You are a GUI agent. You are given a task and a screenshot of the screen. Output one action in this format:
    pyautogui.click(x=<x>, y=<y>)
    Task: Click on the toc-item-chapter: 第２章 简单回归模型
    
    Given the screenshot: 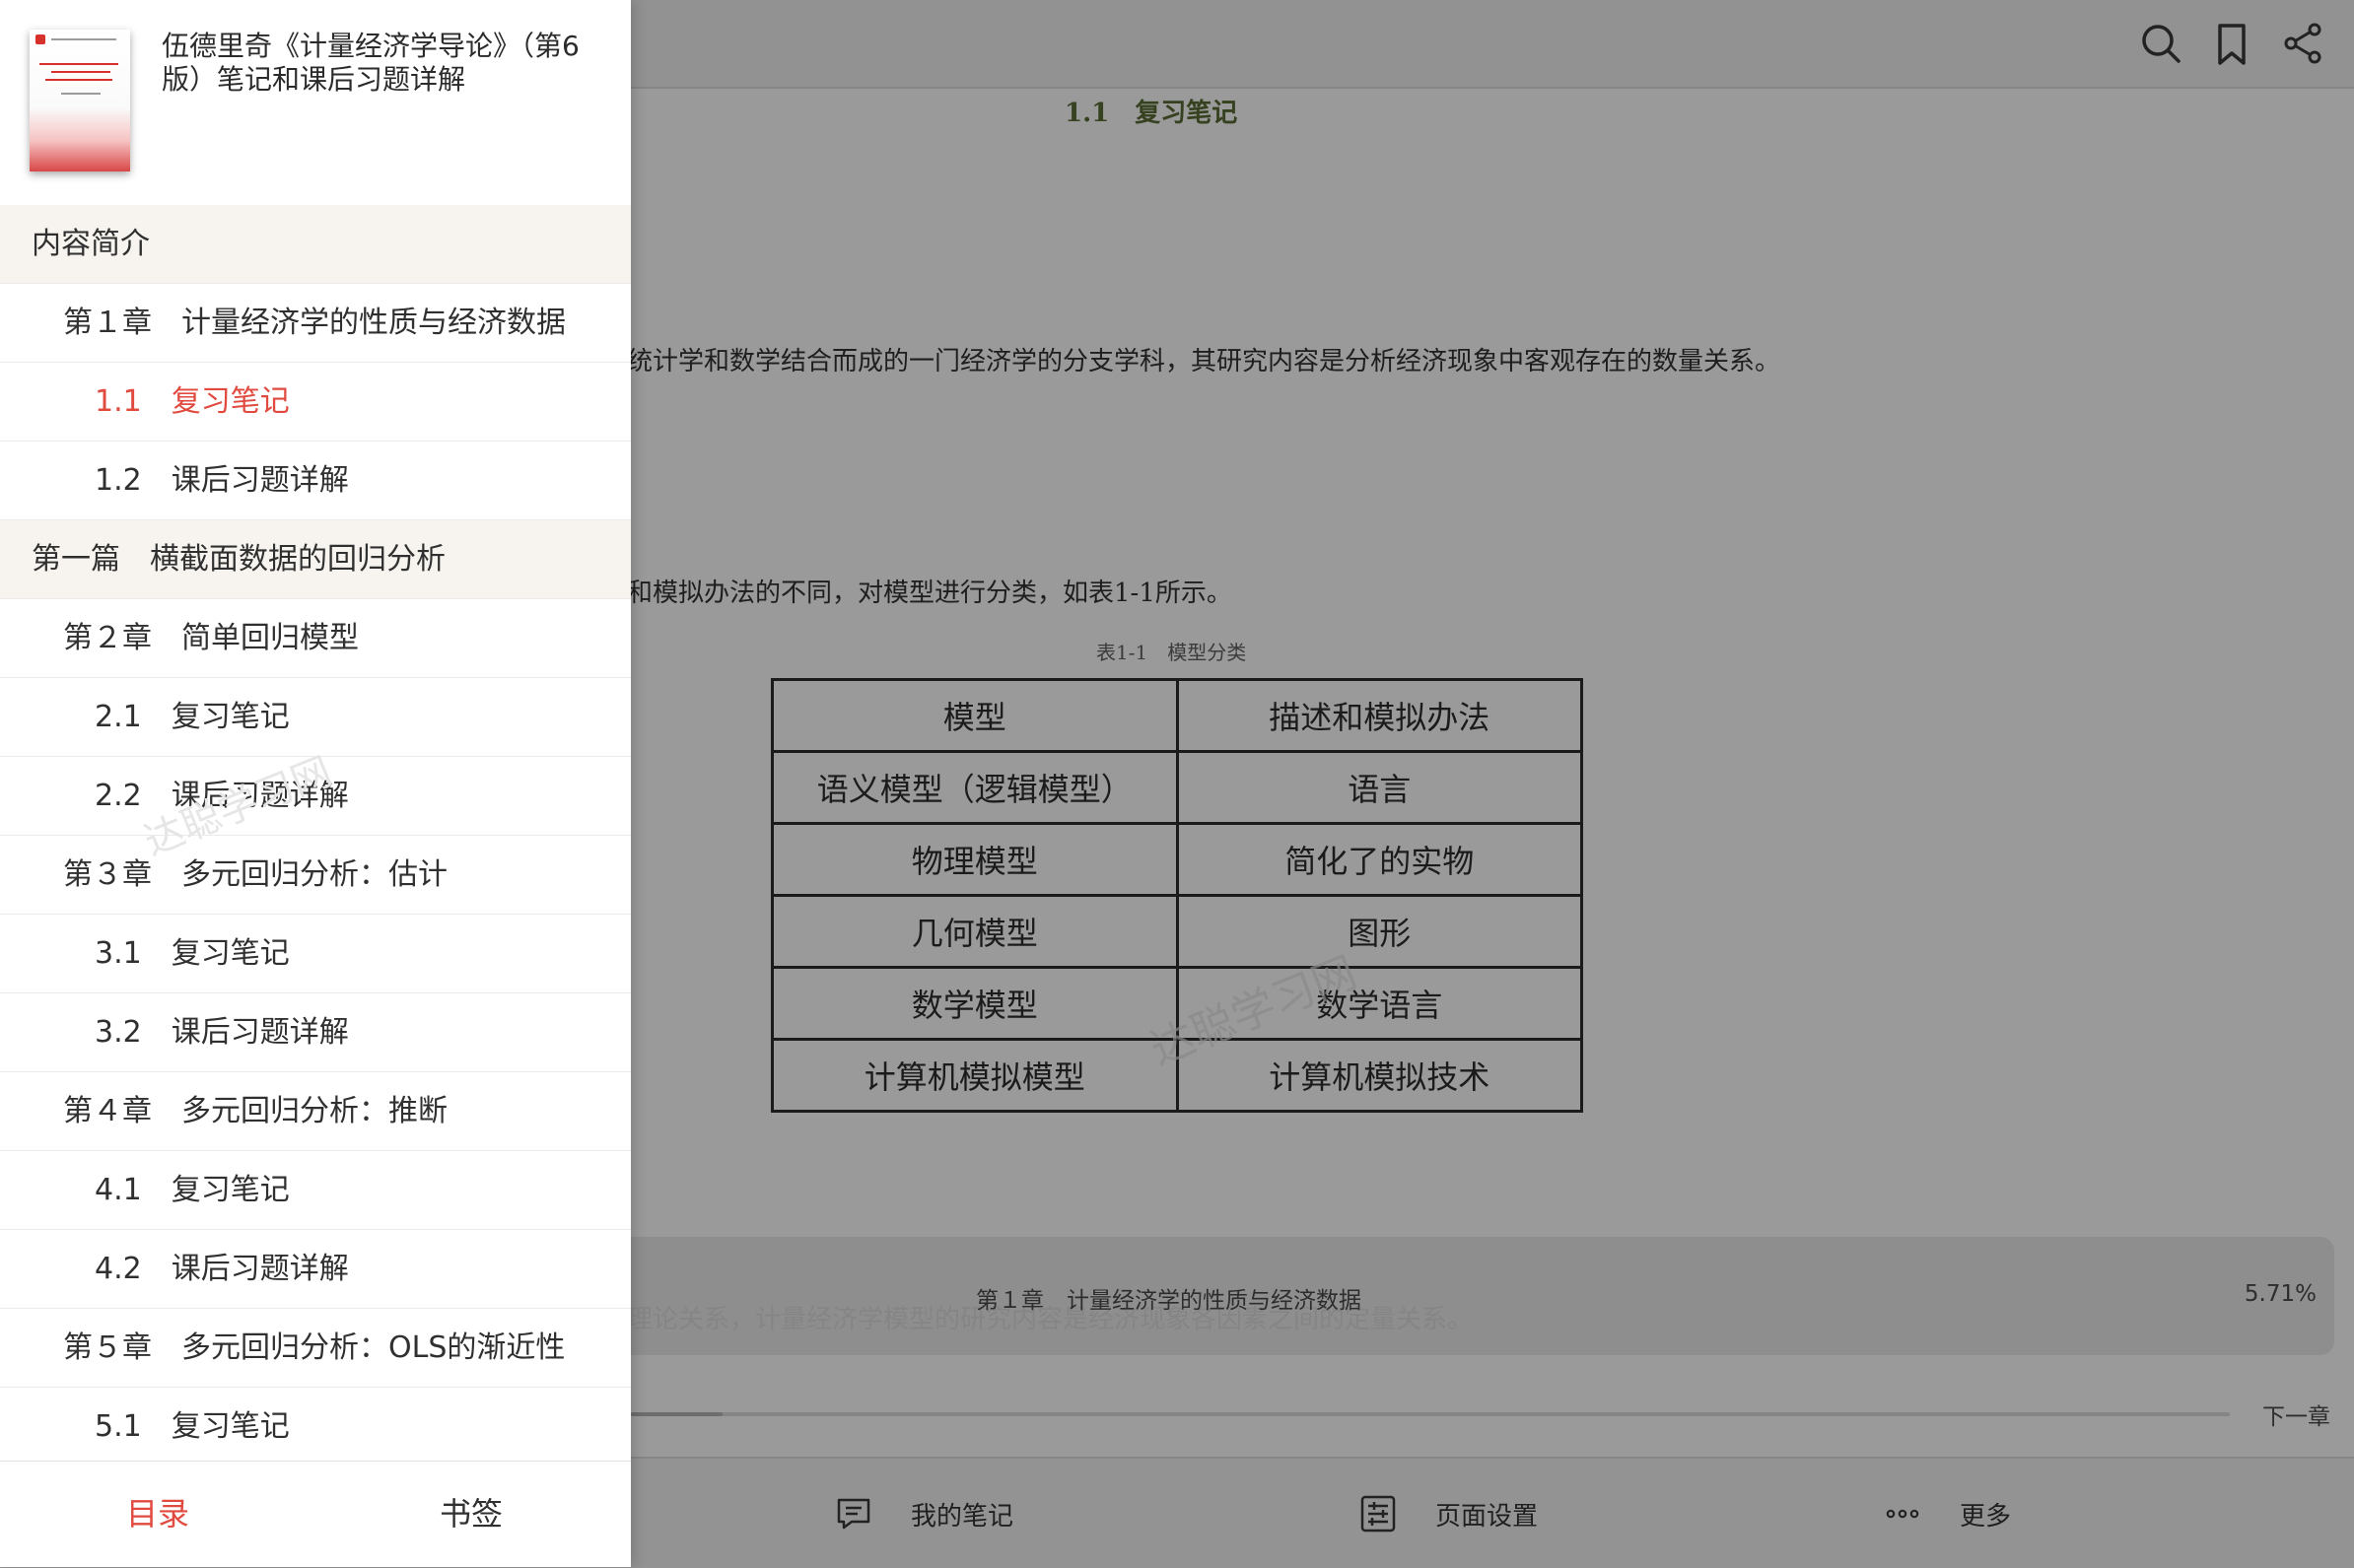 What is the action you would take?
    pyautogui.click(x=315, y=638)
    